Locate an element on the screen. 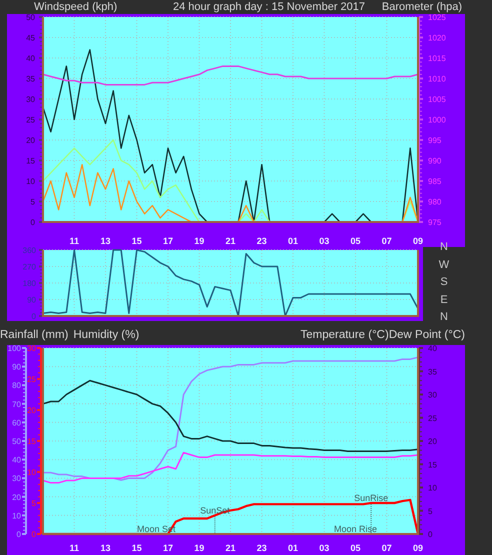  axis-tick-label: 1020 is located at coordinates (437, 38).